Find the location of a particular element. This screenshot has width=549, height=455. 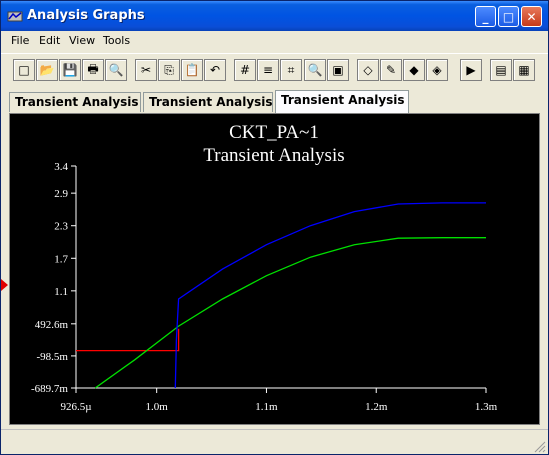

maximize-button: □ is located at coordinates (508, 16).